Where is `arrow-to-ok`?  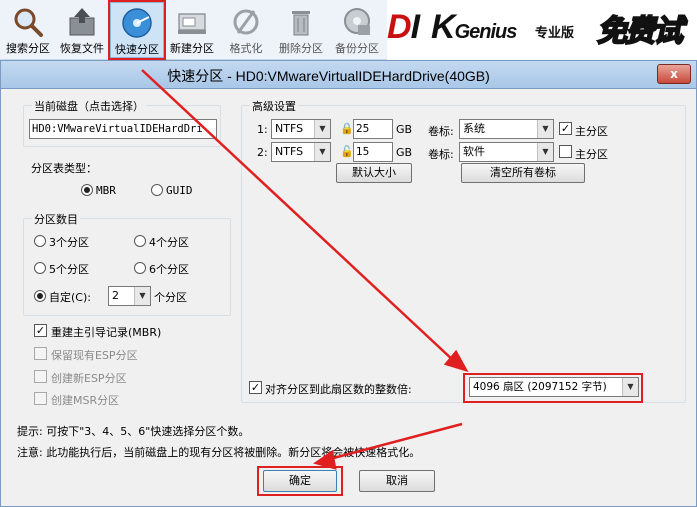
arrow-to-ok is located at coordinates (394, 442).